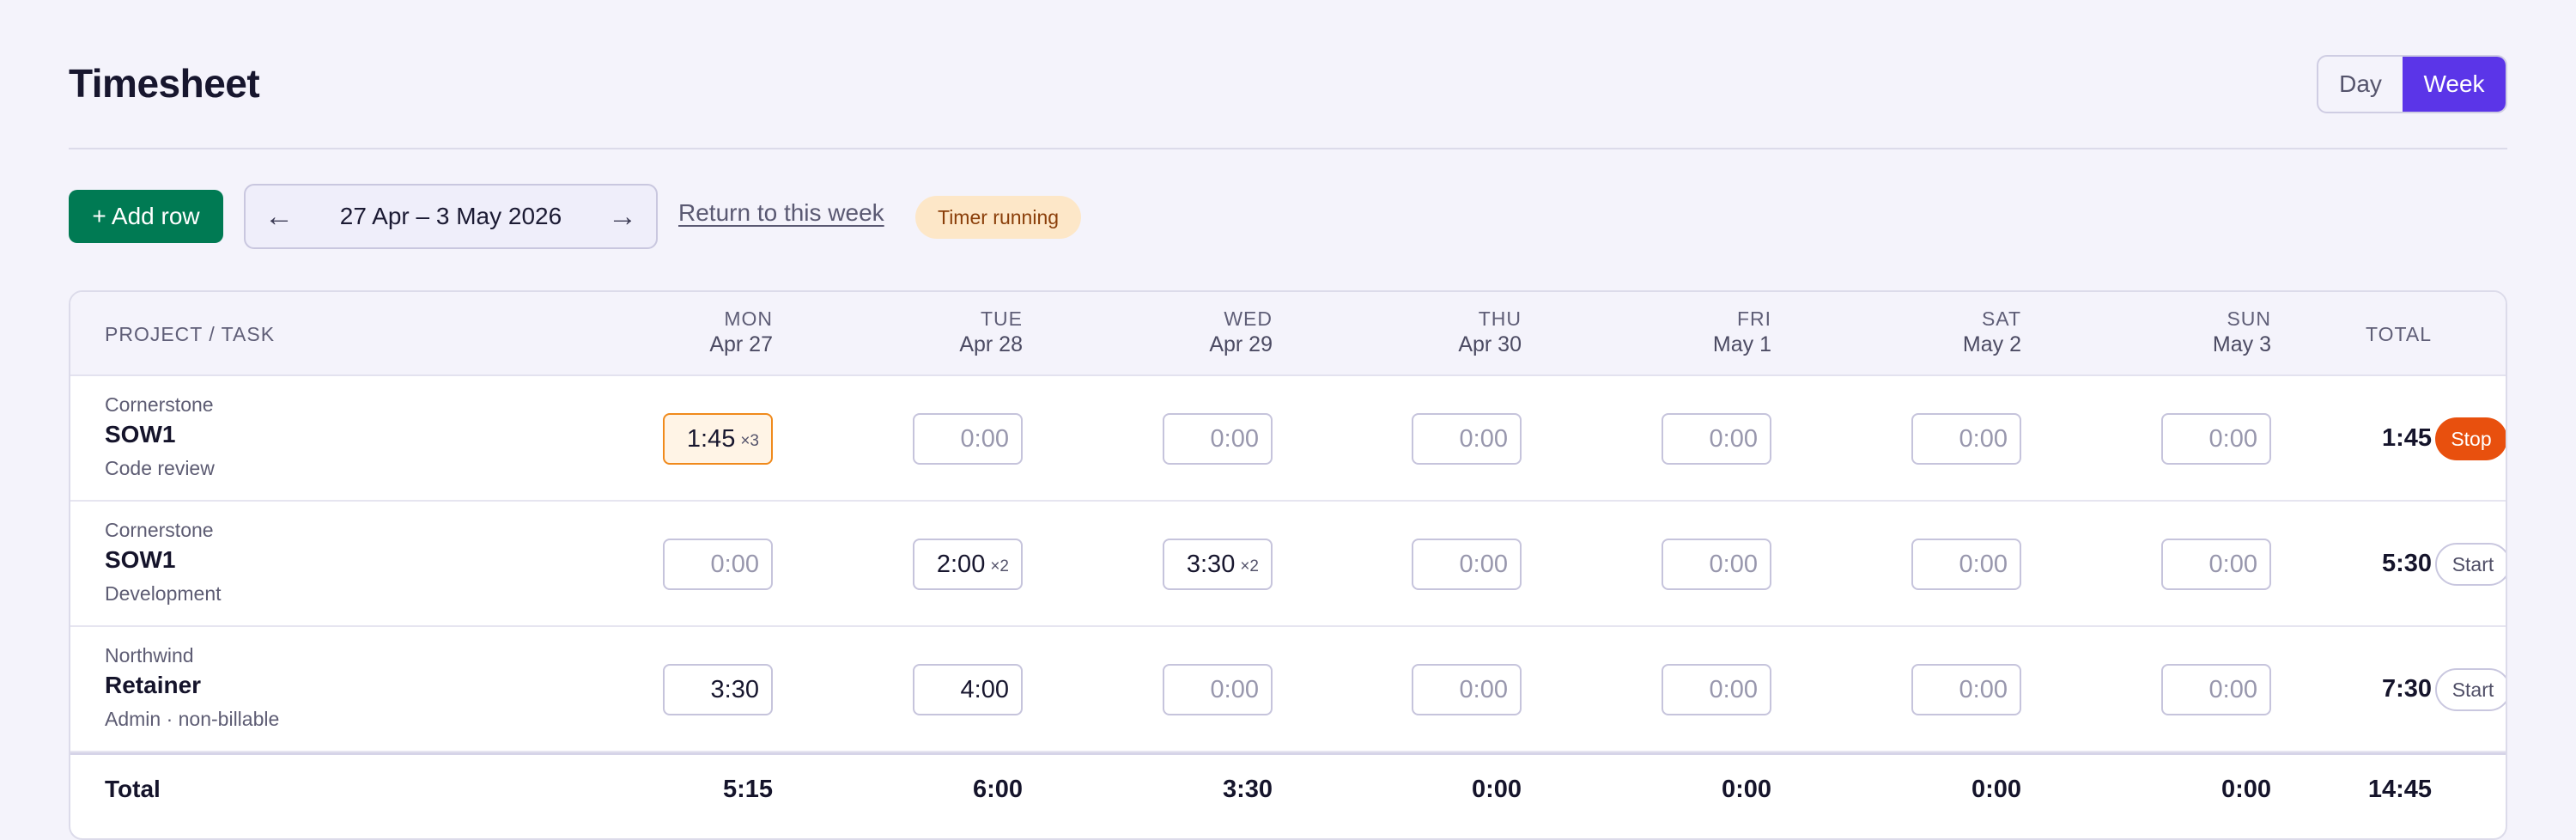 The width and height of the screenshot is (2576, 840). Describe the element at coordinates (192, 719) in the screenshot. I see `task-subtitle: Admin · non-billable` at that location.